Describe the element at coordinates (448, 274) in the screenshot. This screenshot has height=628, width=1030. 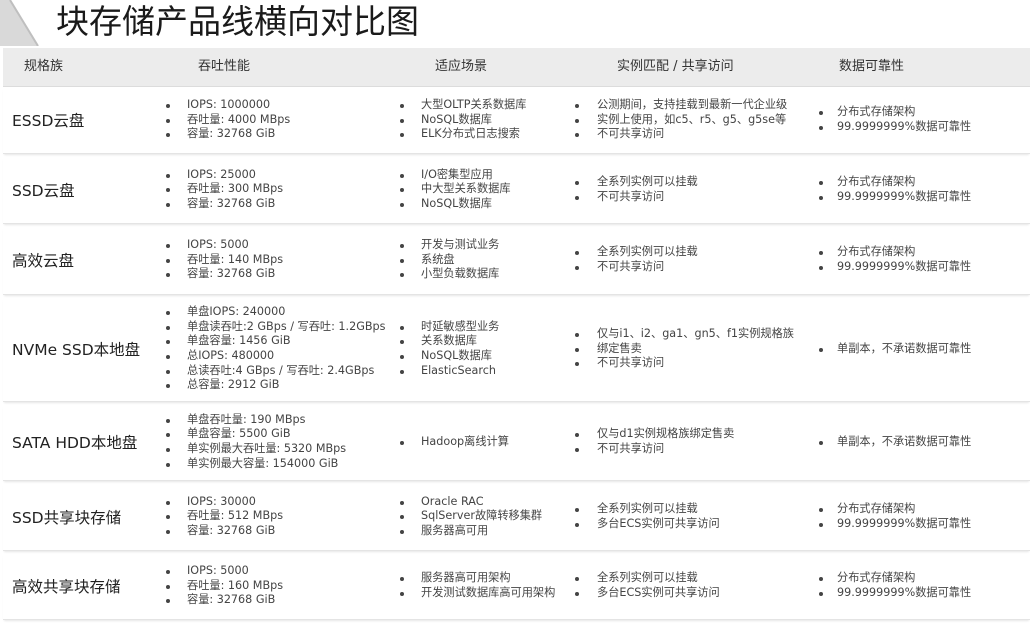
I see `list-item: 小型负载数据库` at that location.